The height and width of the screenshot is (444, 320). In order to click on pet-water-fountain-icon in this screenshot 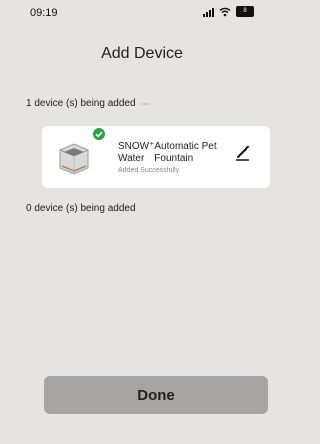, I will do `click(74, 158)`.